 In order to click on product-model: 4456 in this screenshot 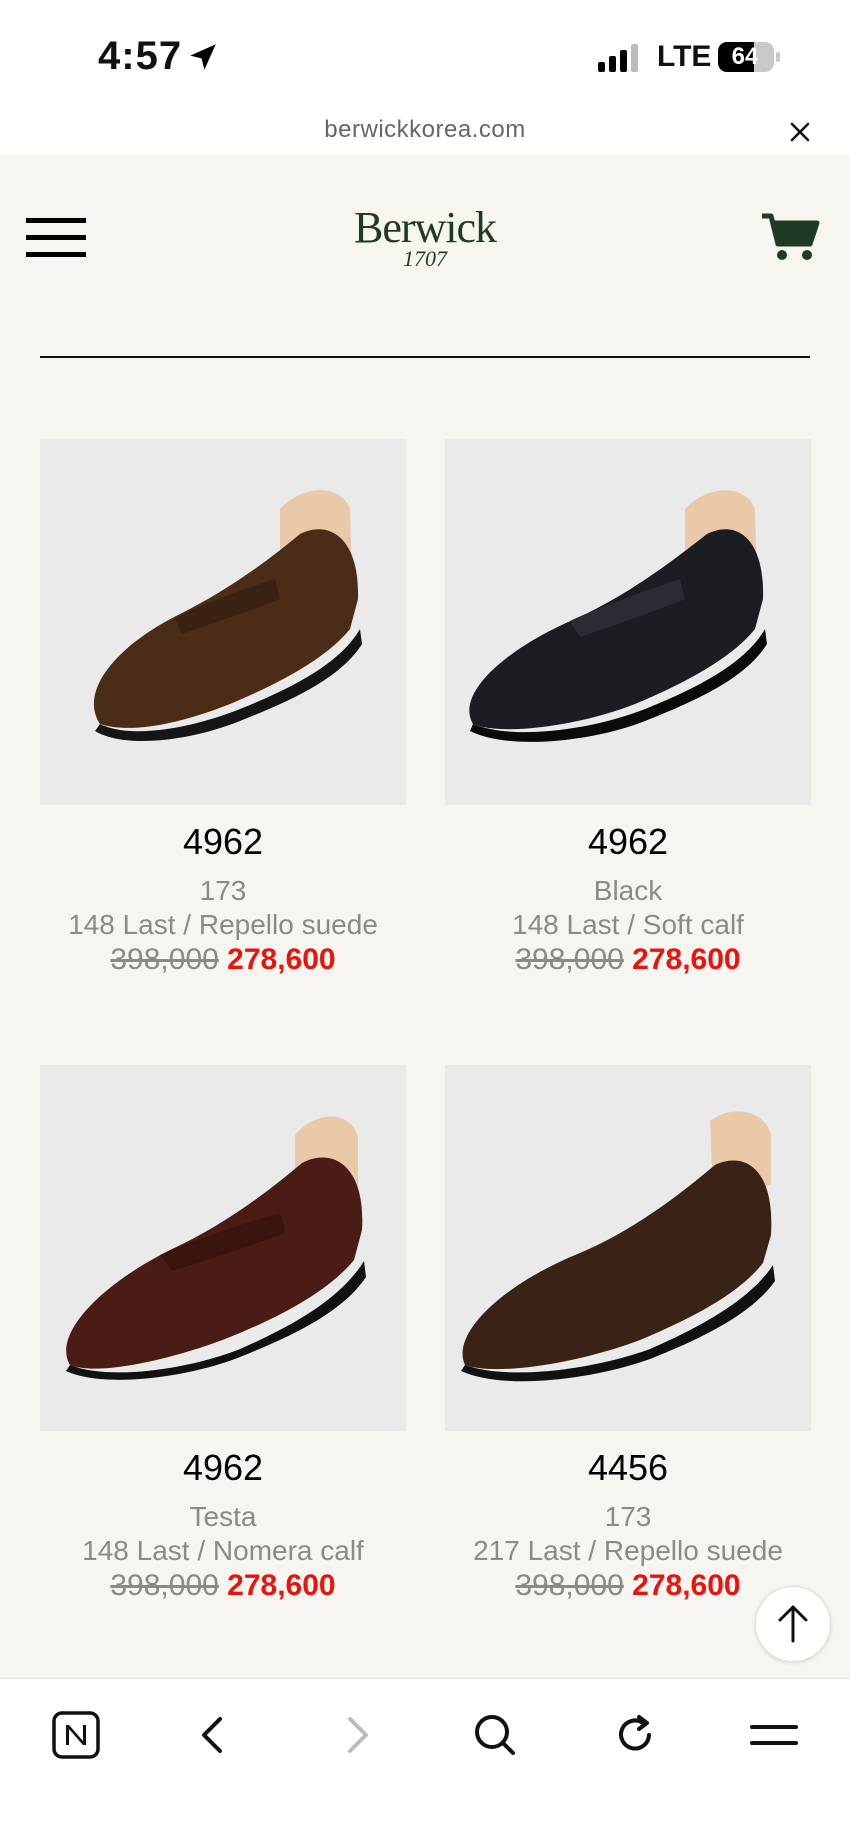, I will do `click(628, 1468)`.